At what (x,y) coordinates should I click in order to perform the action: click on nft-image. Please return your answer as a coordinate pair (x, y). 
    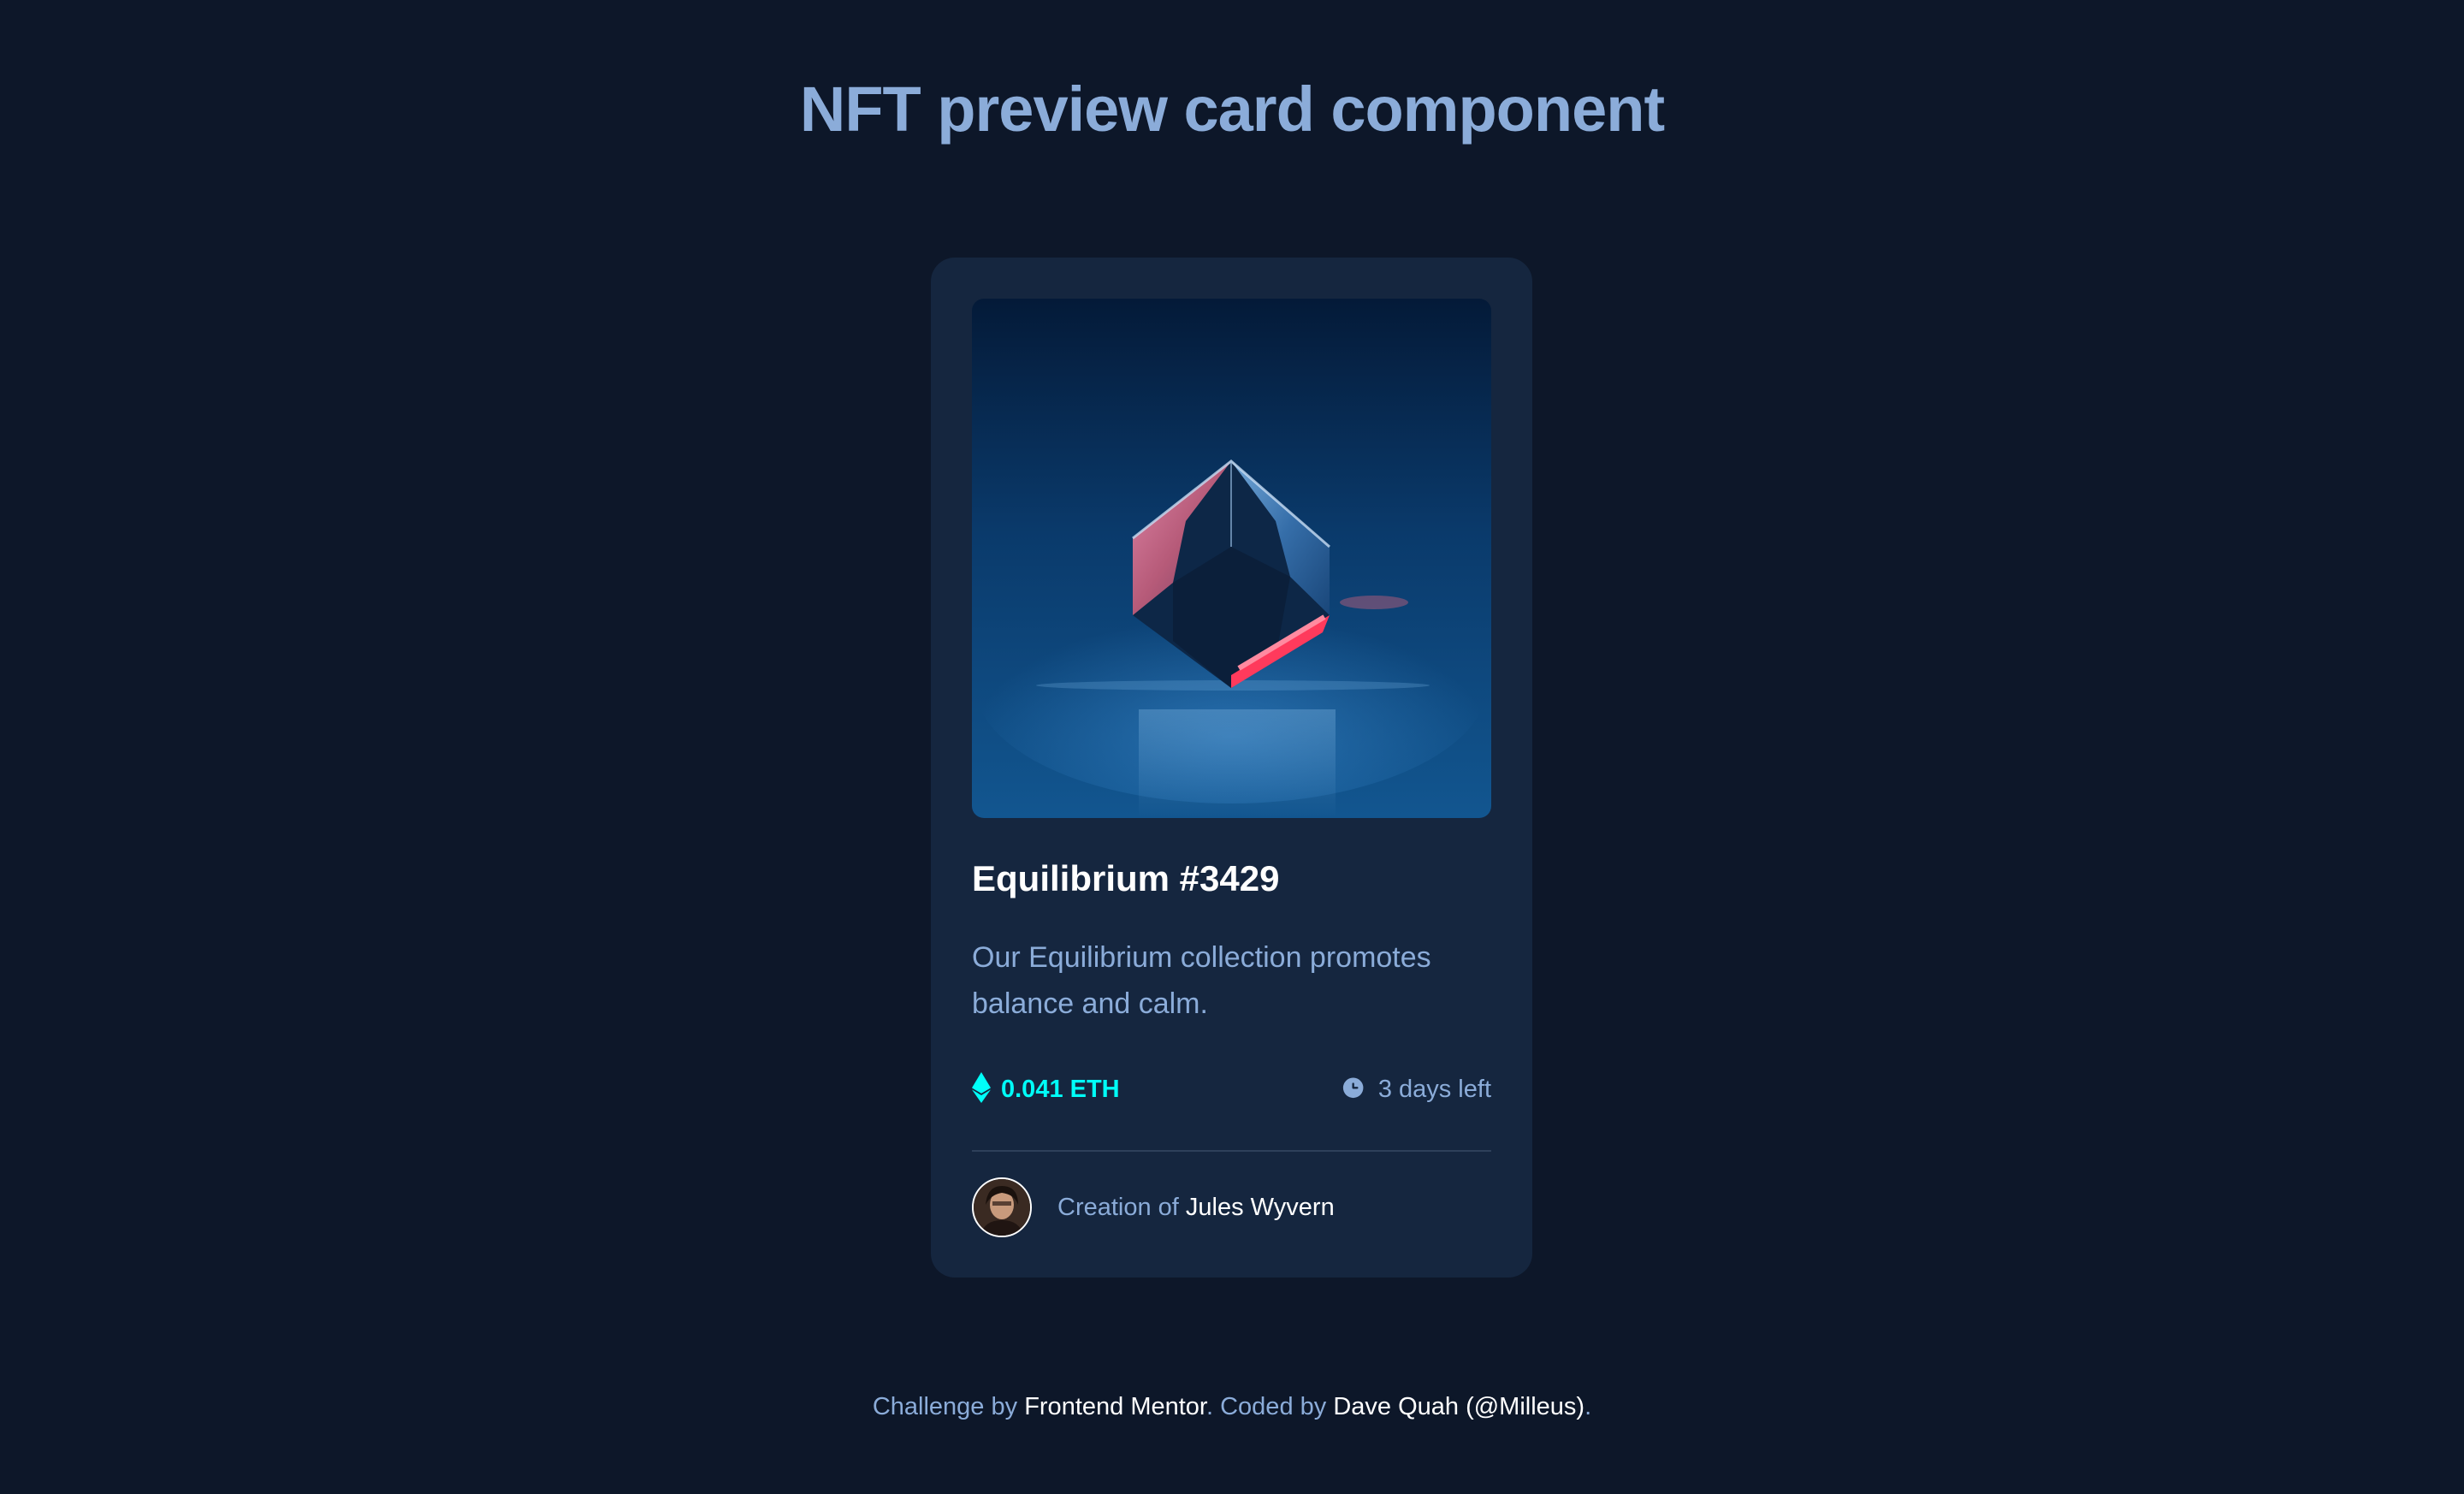
    Looking at the image, I should click on (1231, 558).